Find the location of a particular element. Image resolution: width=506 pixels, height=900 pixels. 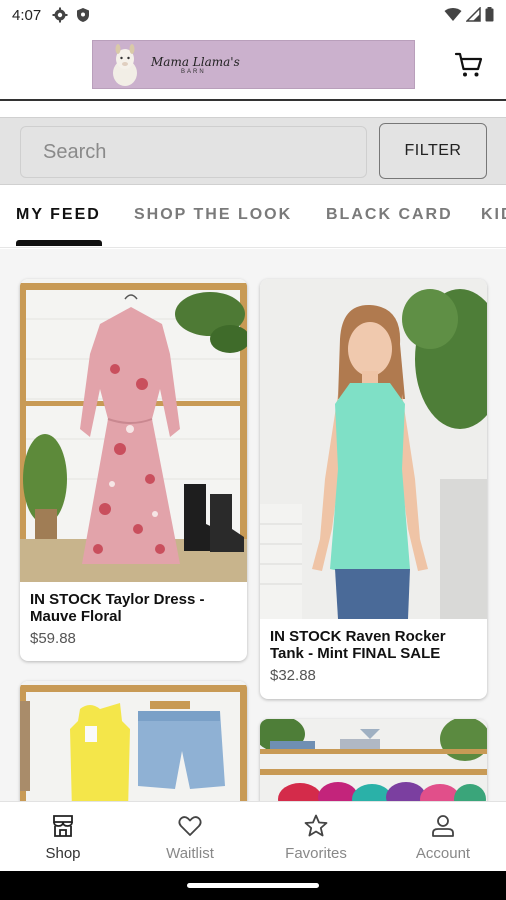

logo-subtitle: BARN is located at coordinates (193, 71).